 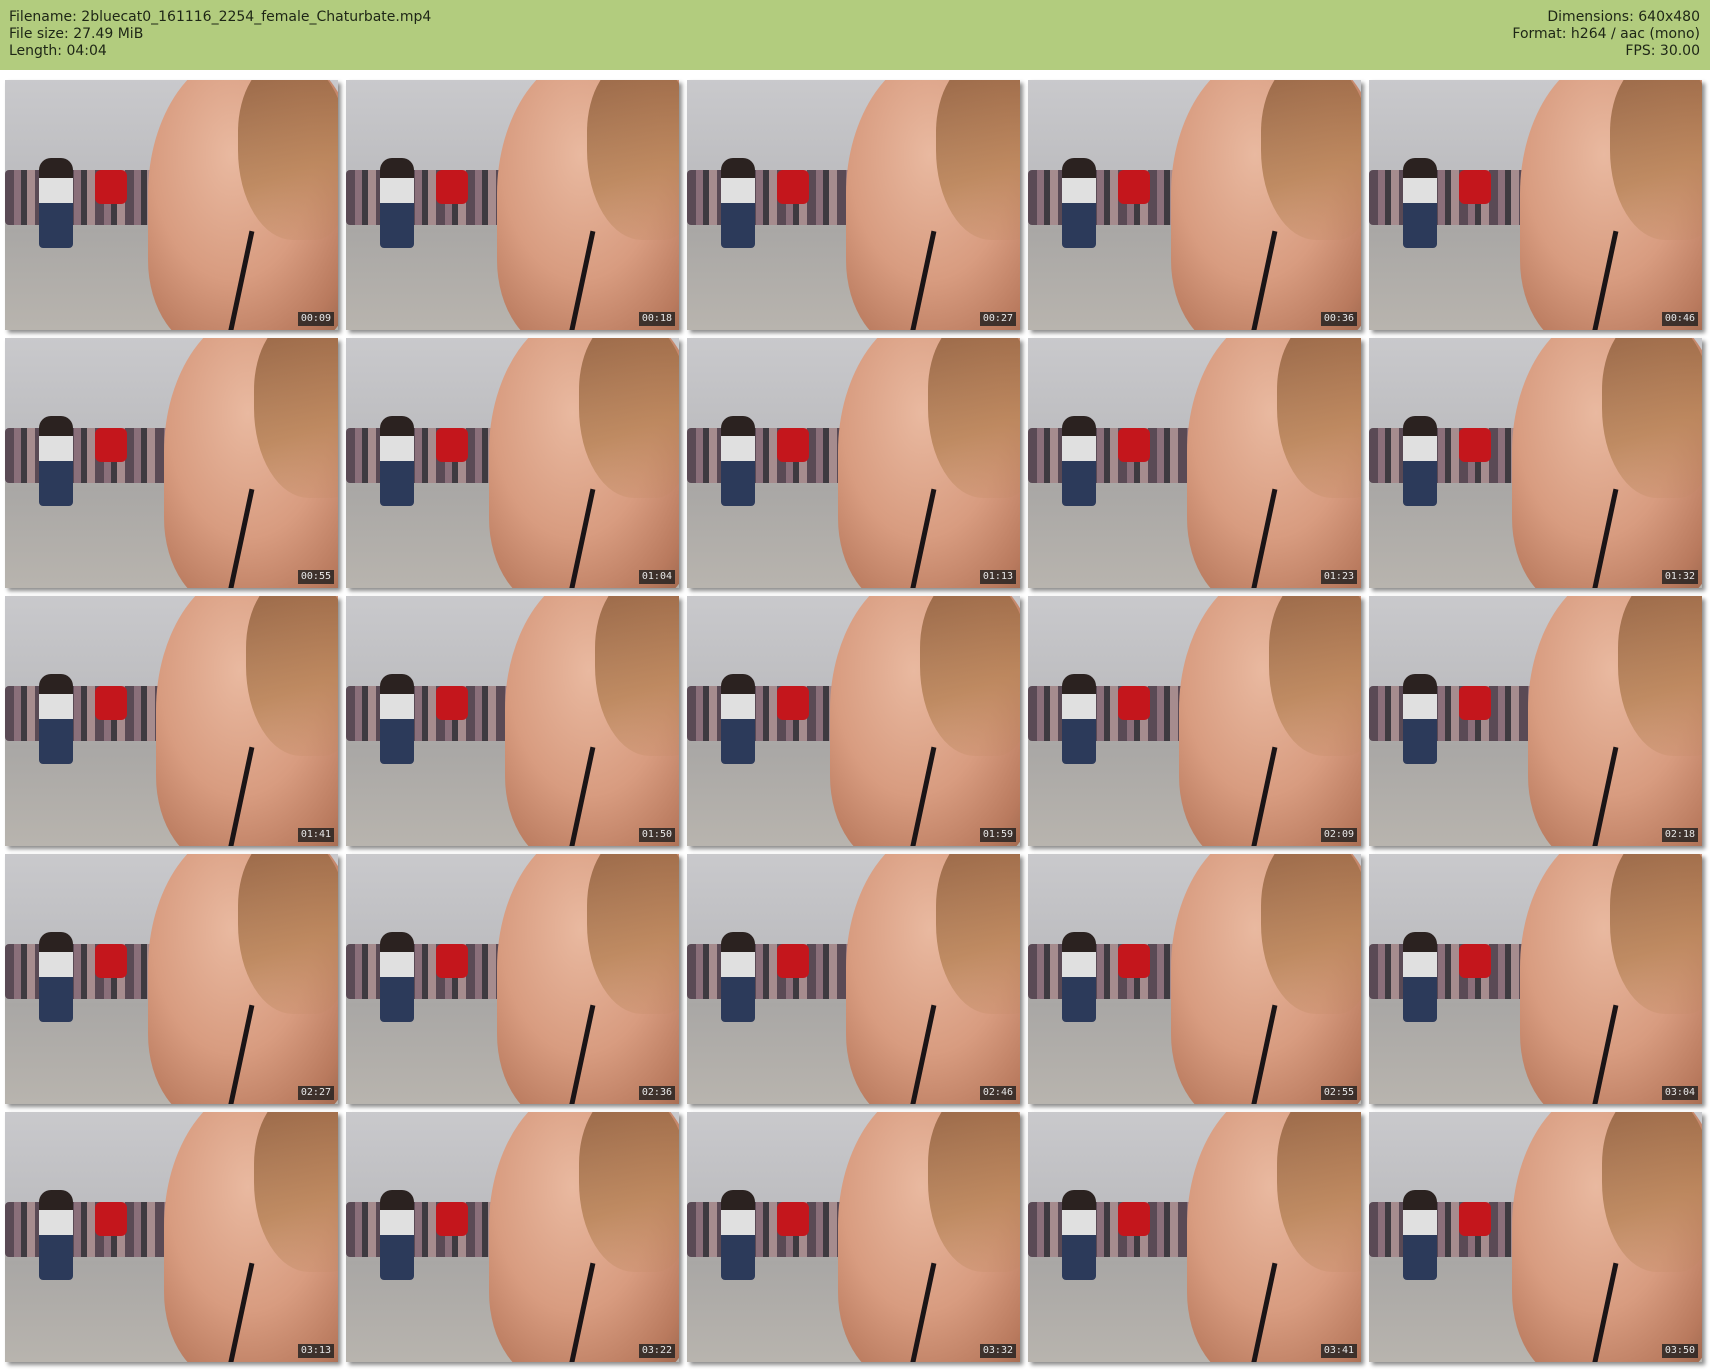 I want to click on video-thumbnail: 02:18, so click(x=1535, y=721).